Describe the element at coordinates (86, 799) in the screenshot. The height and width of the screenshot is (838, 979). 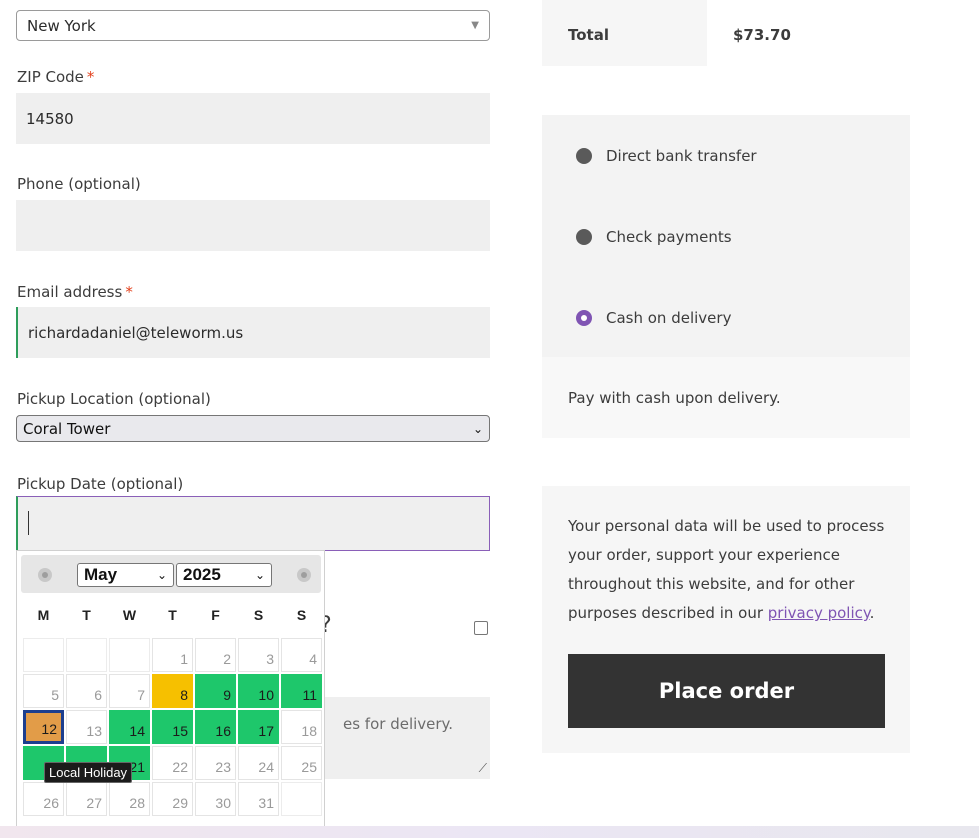
I see `calendar-day: 27` at that location.